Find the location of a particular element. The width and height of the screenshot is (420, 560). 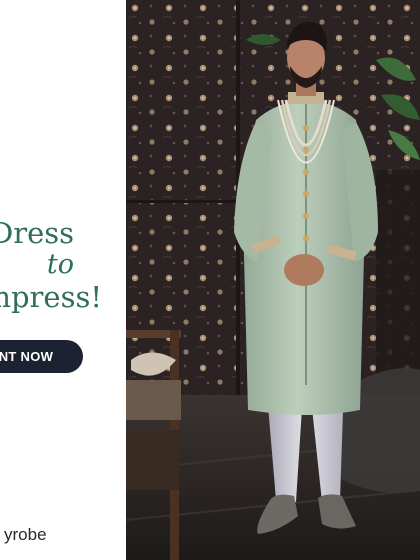

headline: Dress to mpress! is located at coordinates (51, 265).